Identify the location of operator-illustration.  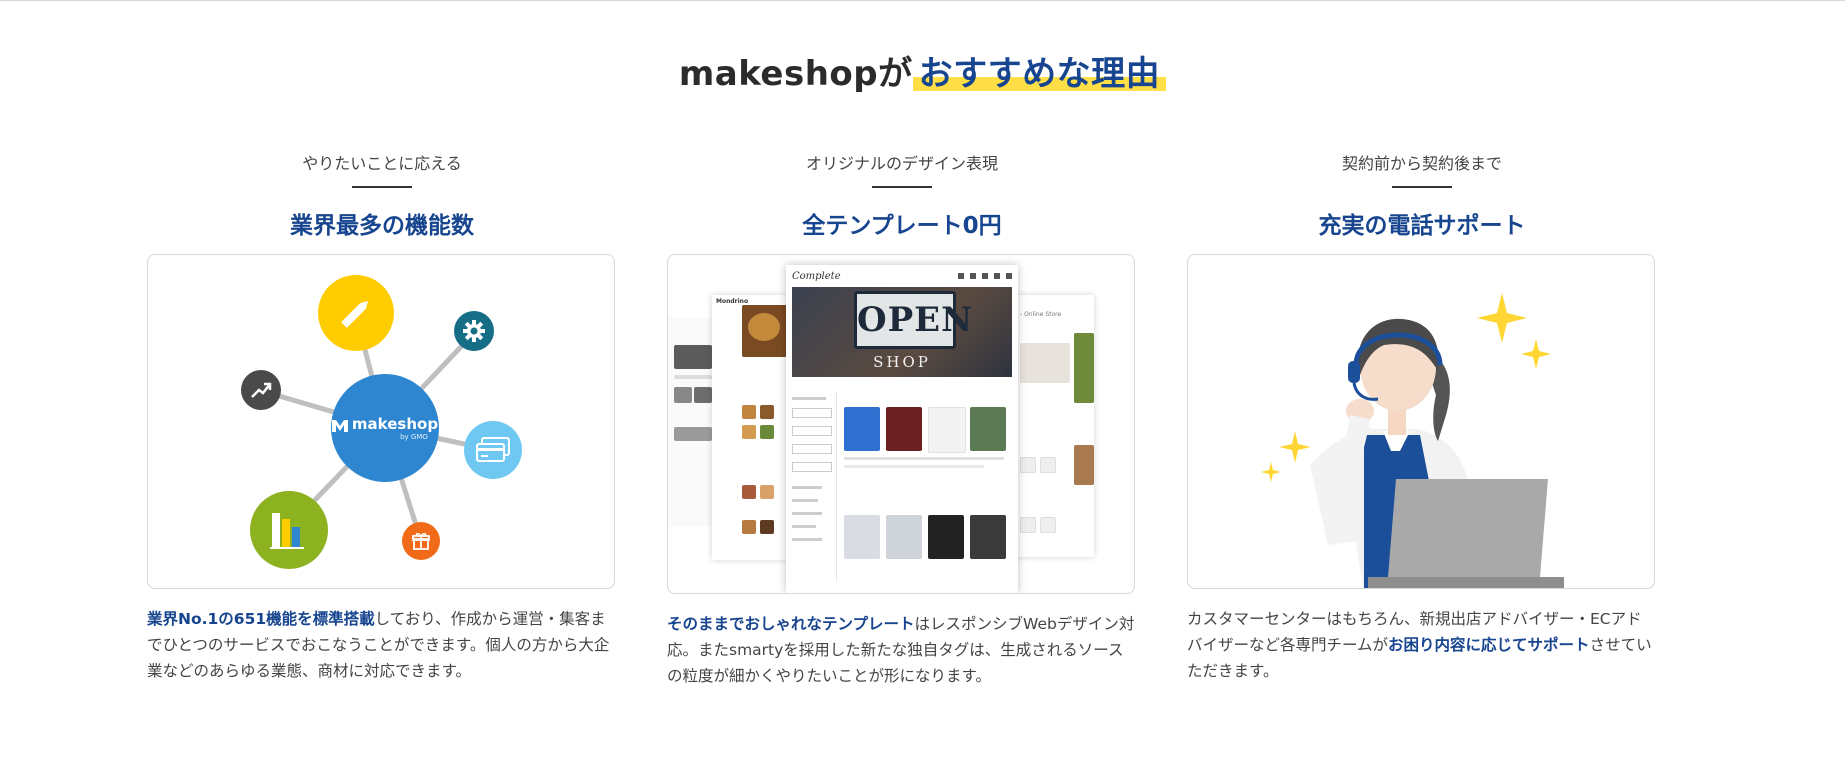
(1412, 440).